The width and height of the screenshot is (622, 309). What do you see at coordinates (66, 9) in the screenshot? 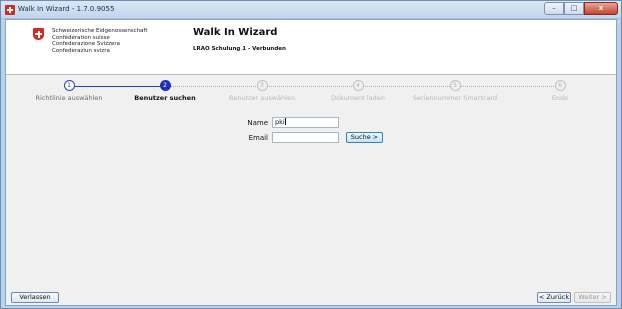
I see `window-title: Walk In Wizard - 1.7.0.9055` at bounding box center [66, 9].